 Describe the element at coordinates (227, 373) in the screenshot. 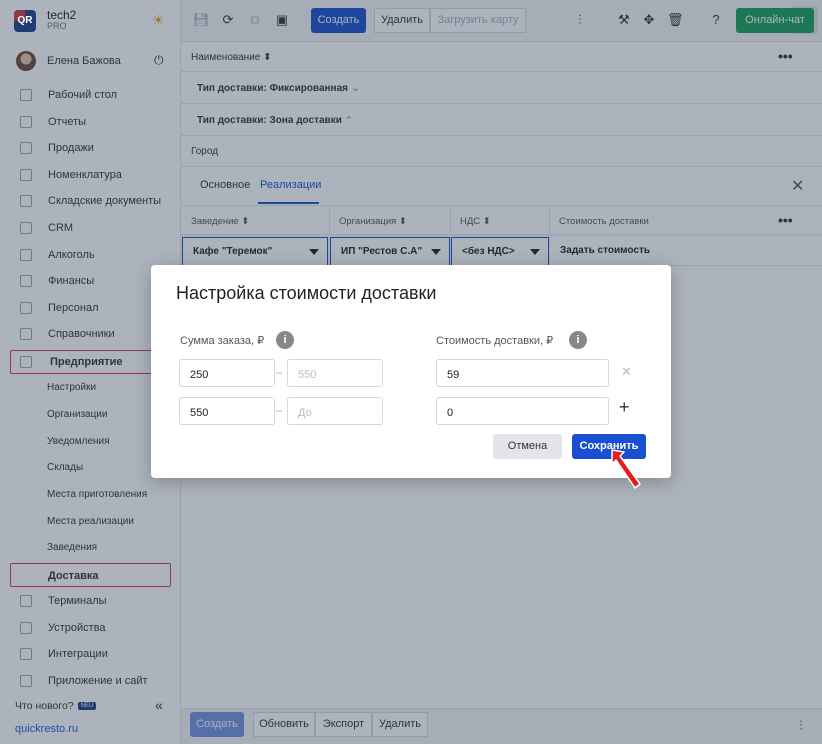

I see `order-sum-from-input: 250` at that location.